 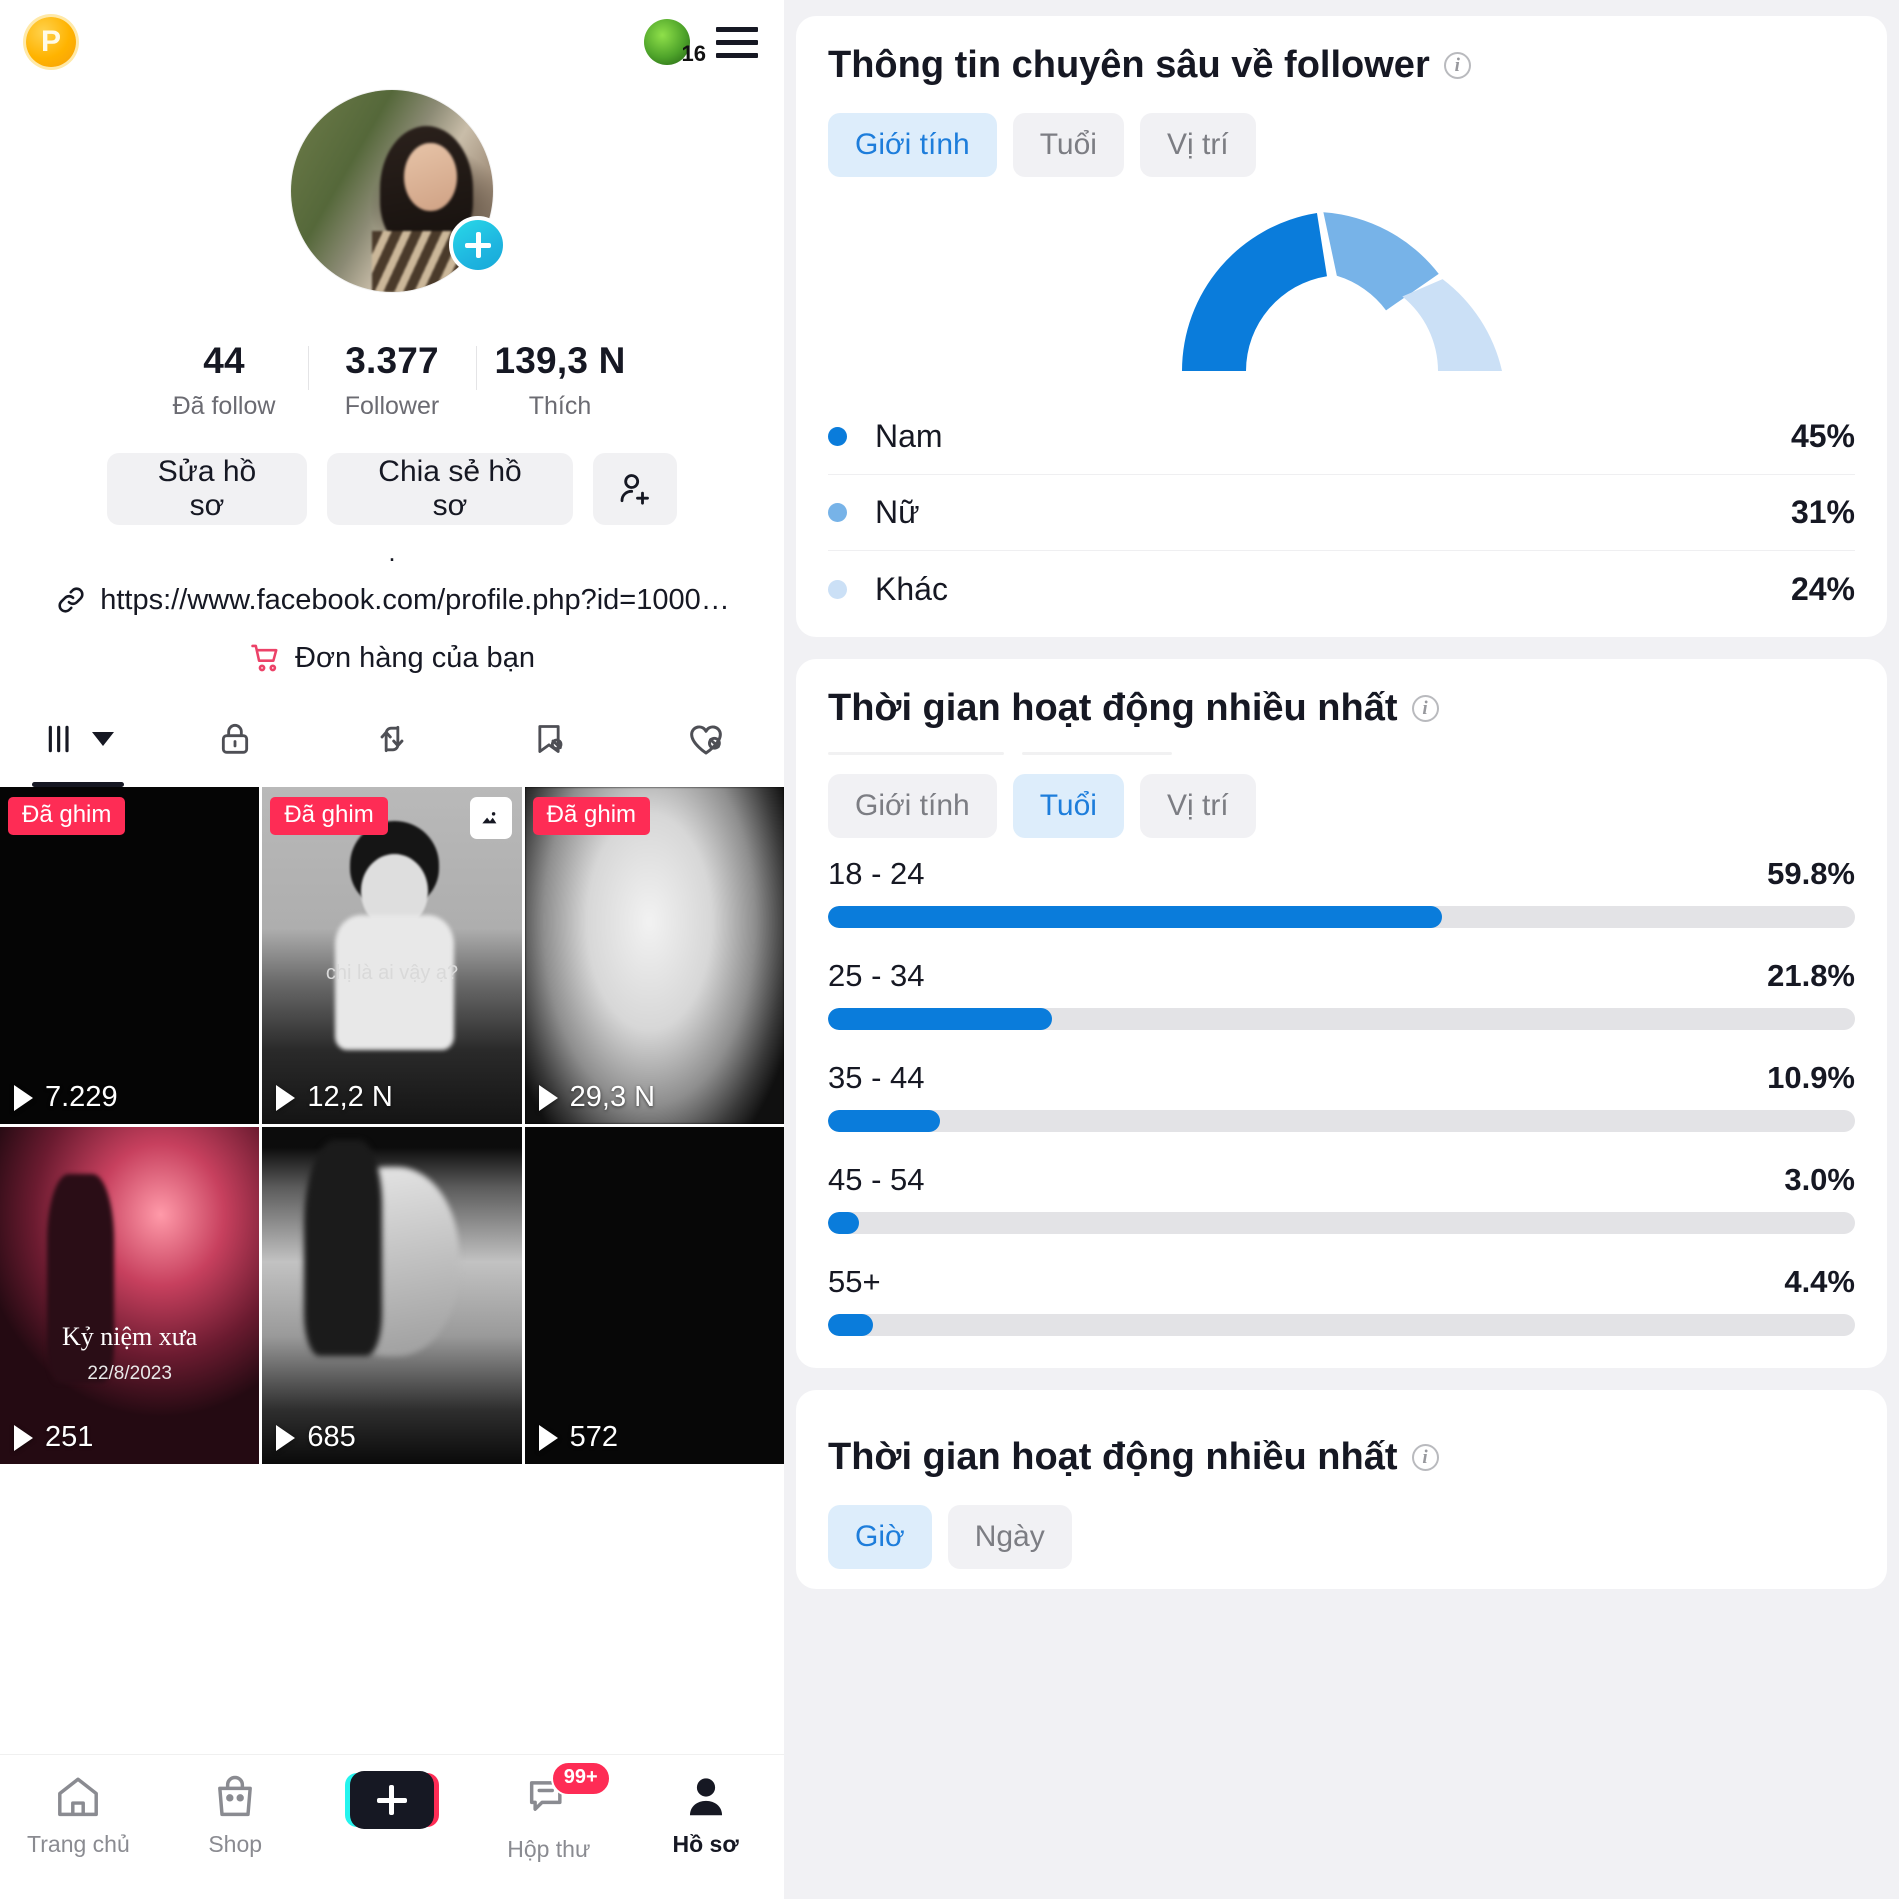 What do you see at coordinates (415, 657) in the screenshot?
I see `orders-label: Đơn hàng của bạn` at bounding box center [415, 657].